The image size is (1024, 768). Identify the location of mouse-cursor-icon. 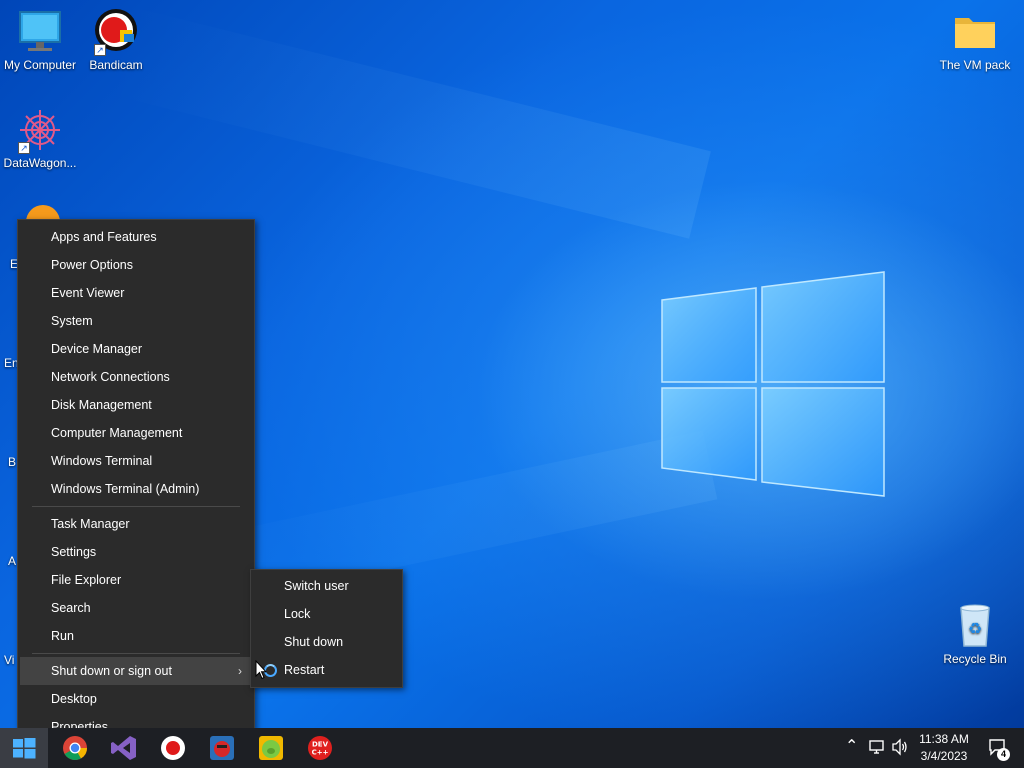
(261, 670).